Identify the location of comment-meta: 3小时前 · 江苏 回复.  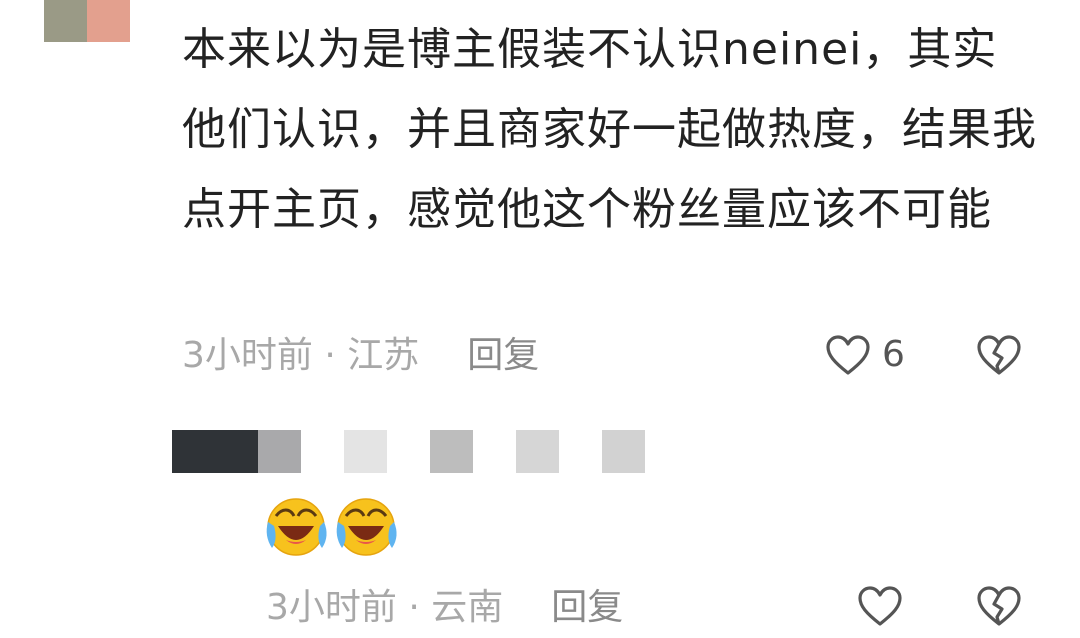
(360, 356).